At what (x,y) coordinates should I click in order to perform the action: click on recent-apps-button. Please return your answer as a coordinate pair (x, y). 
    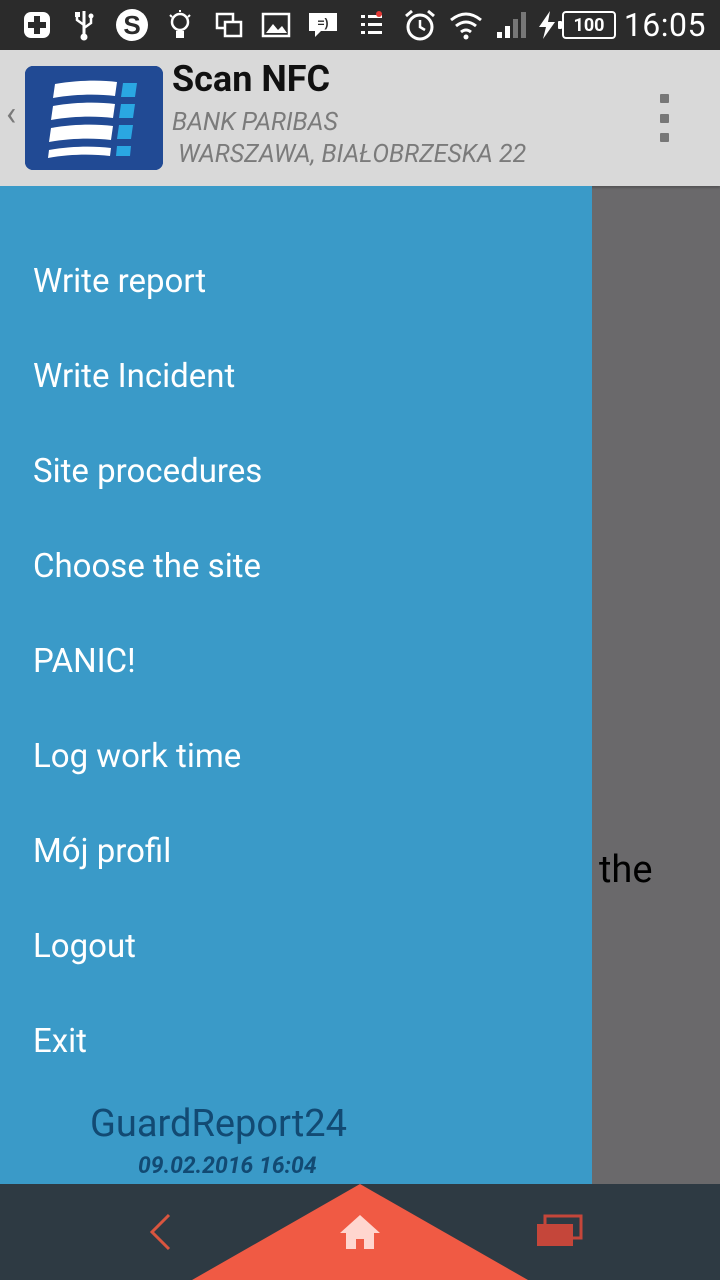
    Looking at the image, I should click on (560, 1232).